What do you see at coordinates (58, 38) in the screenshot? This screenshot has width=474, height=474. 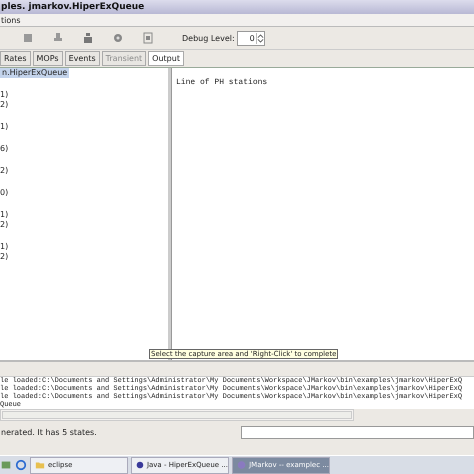 I see `stamp-icon` at bounding box center [58, 38].